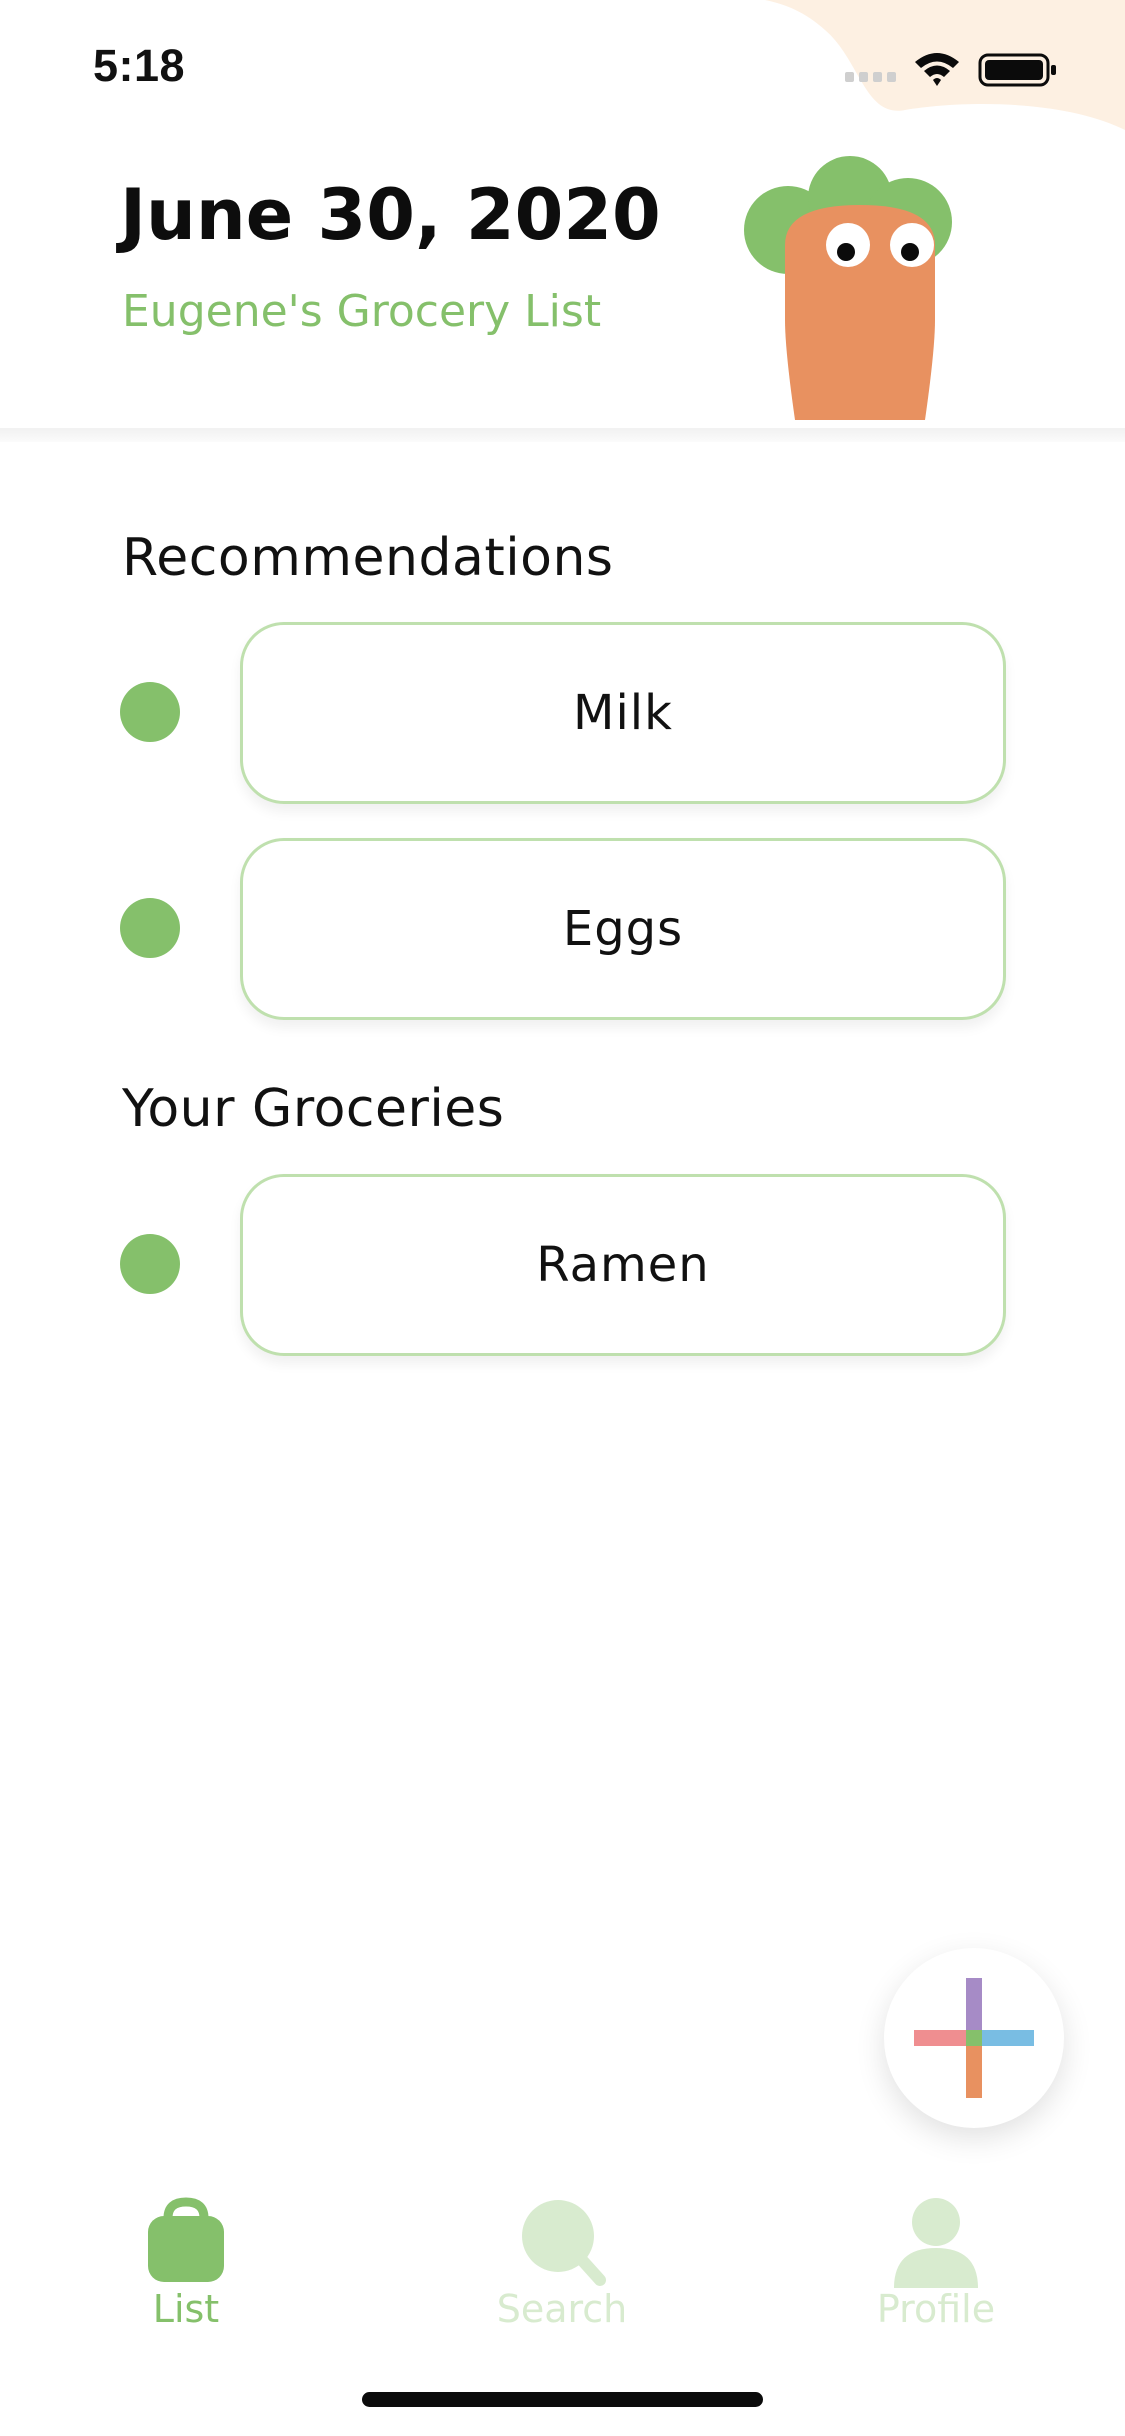 The height and width of the screenshot is (2436, 1125). I want to click on tab-label: Search, so click(562, 2309).